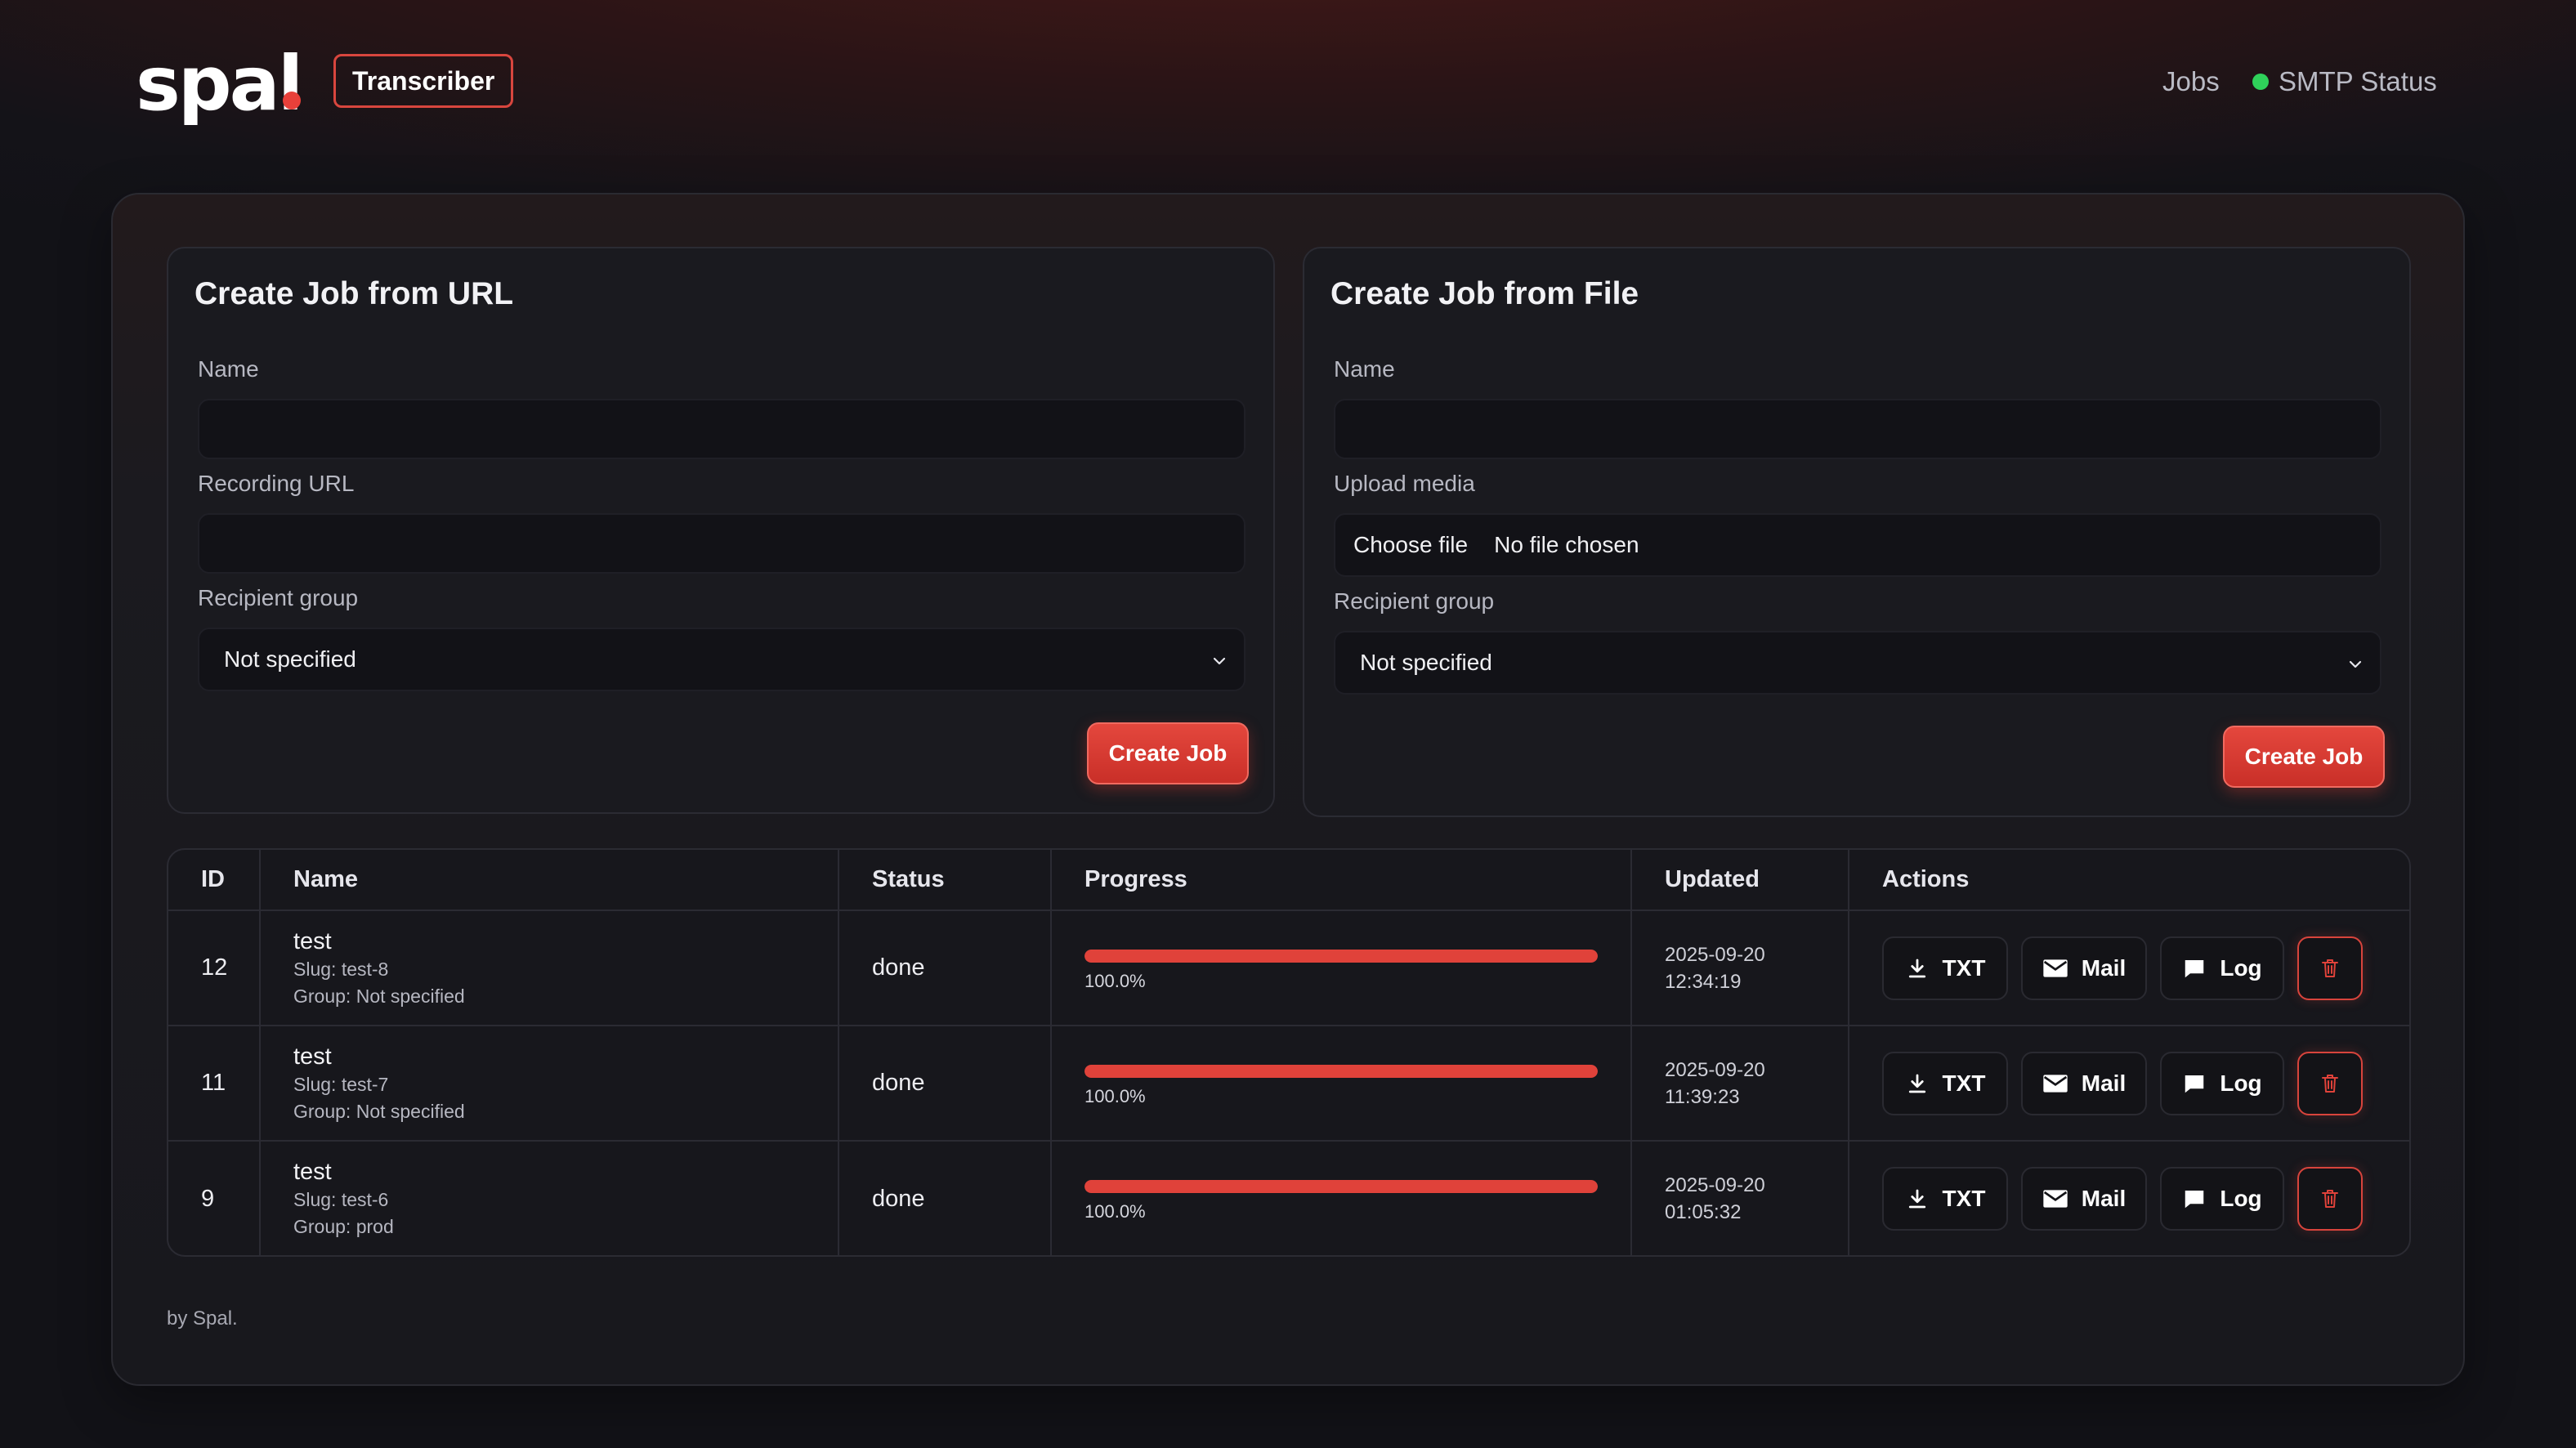 This screenshot has height=1448, width=2576. What do you see at coordinates (549, 880) in the screenshot?
I see `column-header-name: Name` at bounding box center [549, 880].